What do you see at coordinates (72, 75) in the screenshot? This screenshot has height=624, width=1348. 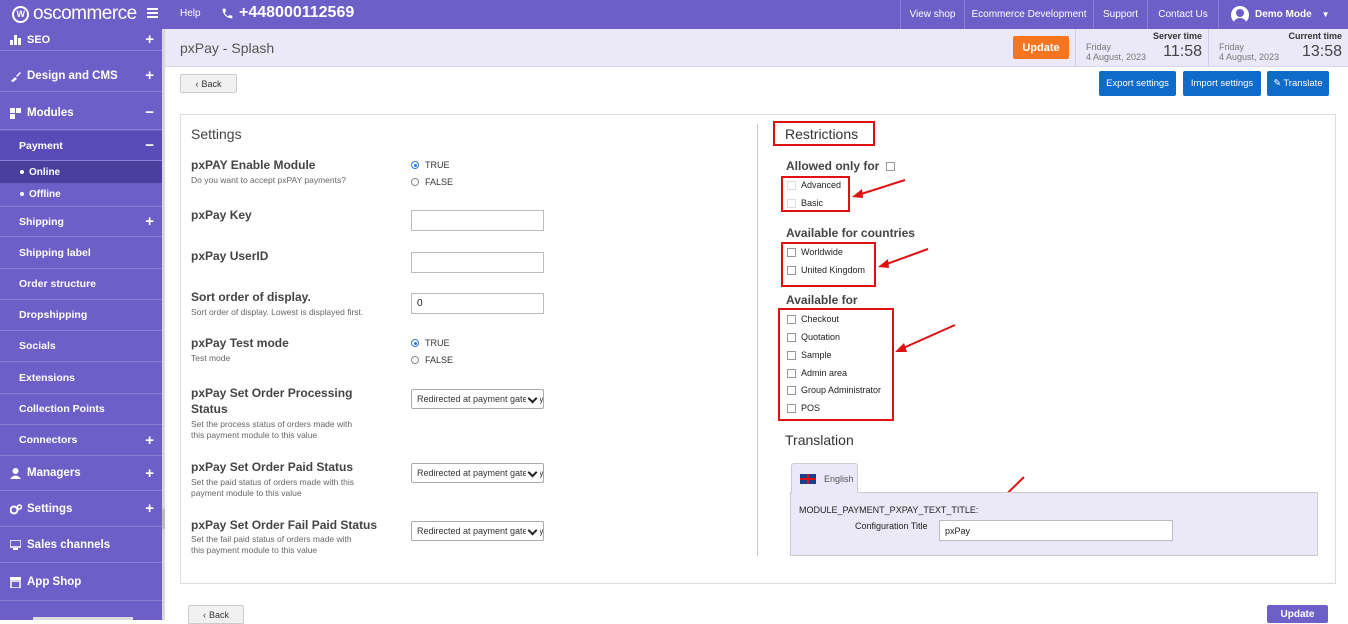 I see `sidebar-item-label: Design and CMS` at bounding box center [72, 75].